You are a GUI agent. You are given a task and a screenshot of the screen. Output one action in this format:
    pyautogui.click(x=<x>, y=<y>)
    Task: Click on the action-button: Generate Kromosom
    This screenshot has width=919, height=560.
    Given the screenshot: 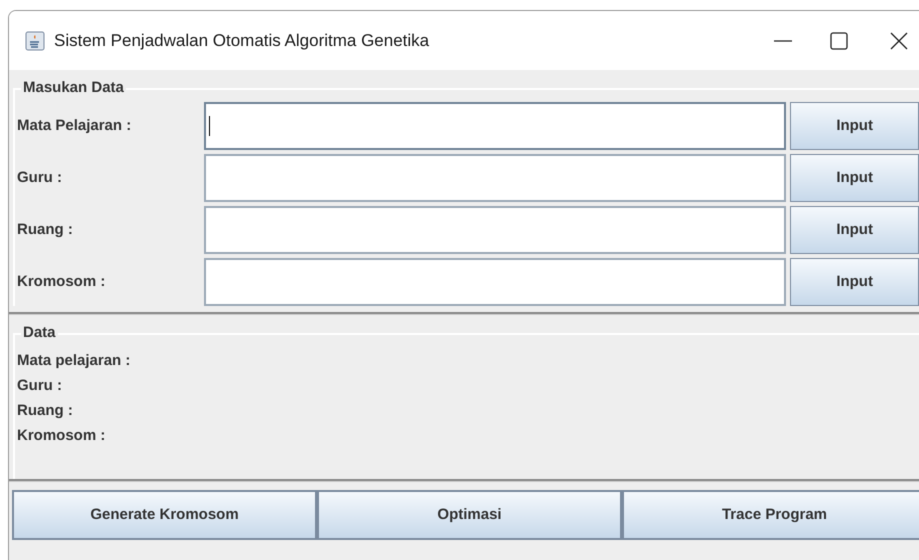 What is the action you would take?
    pyautogui.click(x=164, y=515)
    